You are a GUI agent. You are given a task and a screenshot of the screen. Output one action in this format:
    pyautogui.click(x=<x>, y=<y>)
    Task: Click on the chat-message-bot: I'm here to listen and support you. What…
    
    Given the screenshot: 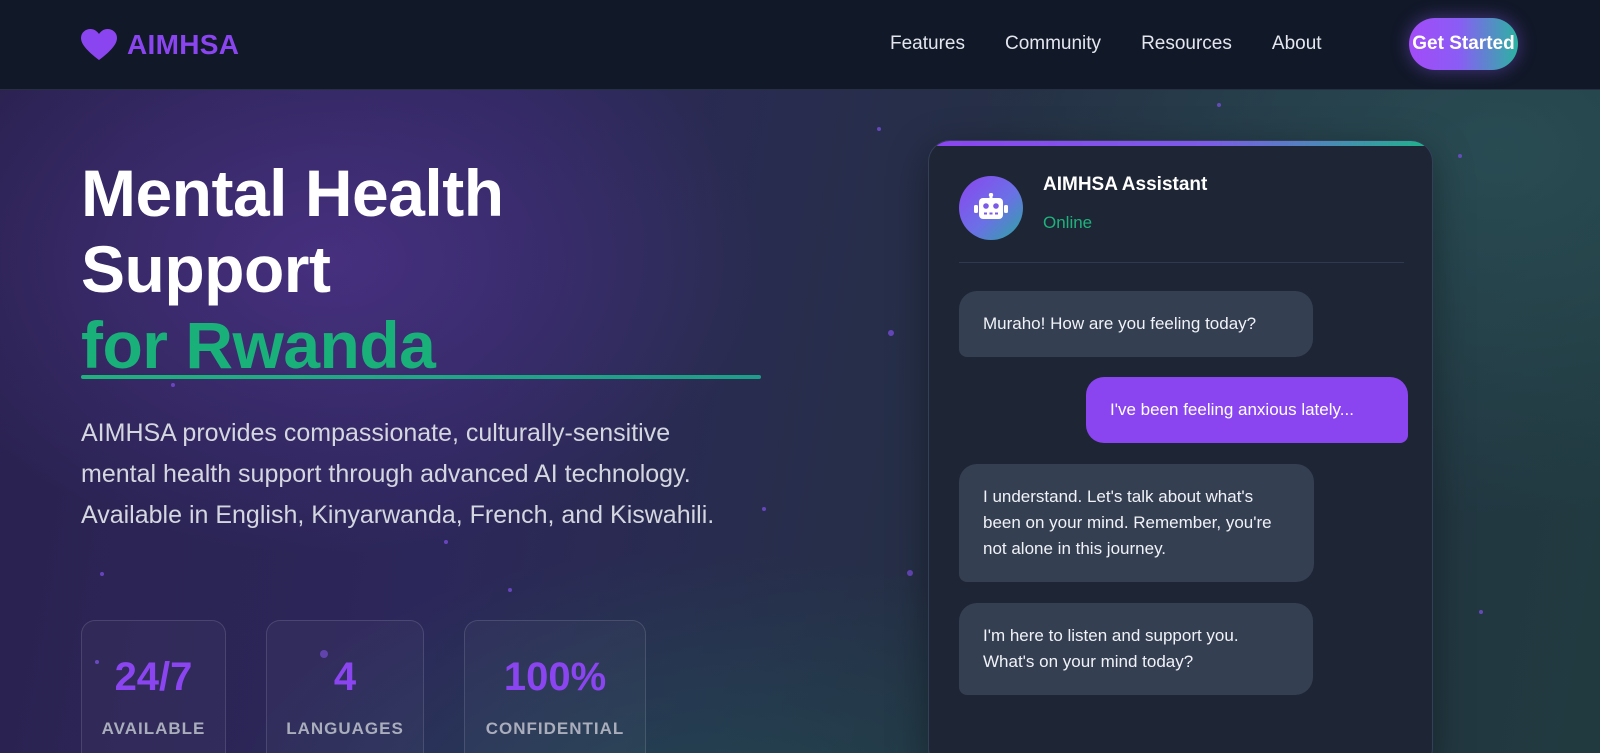 What is the action you would take?
    pyautogui.click(x=1136, y=649)
    